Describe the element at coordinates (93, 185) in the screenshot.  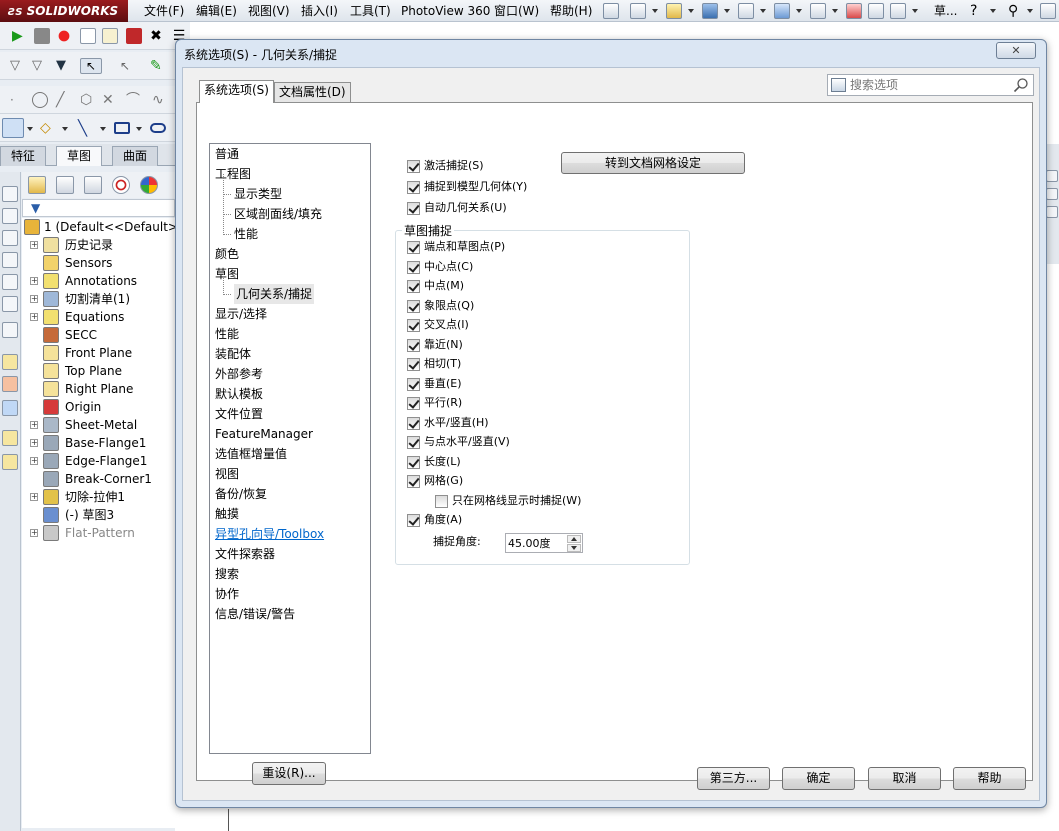
I see `configurationmanager-icon` at that location.